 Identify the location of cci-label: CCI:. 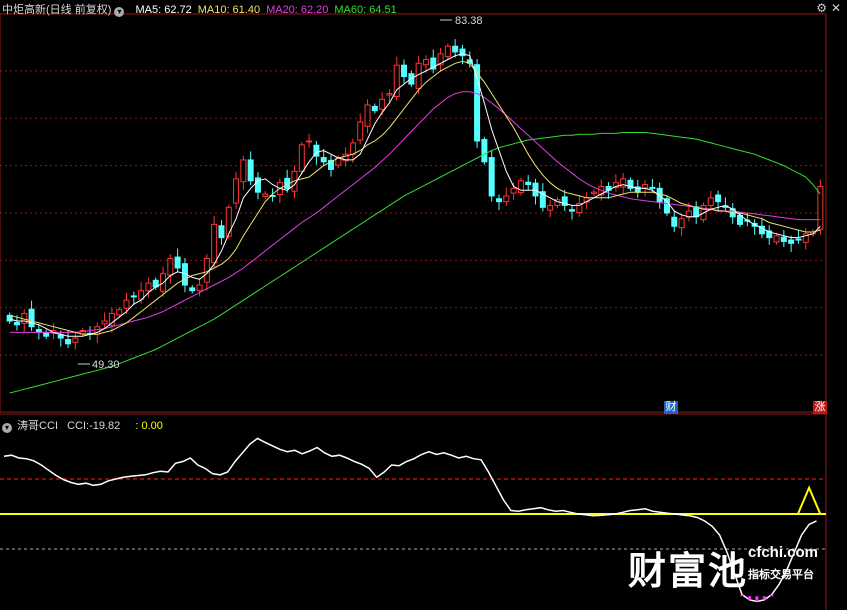
(78, 426).